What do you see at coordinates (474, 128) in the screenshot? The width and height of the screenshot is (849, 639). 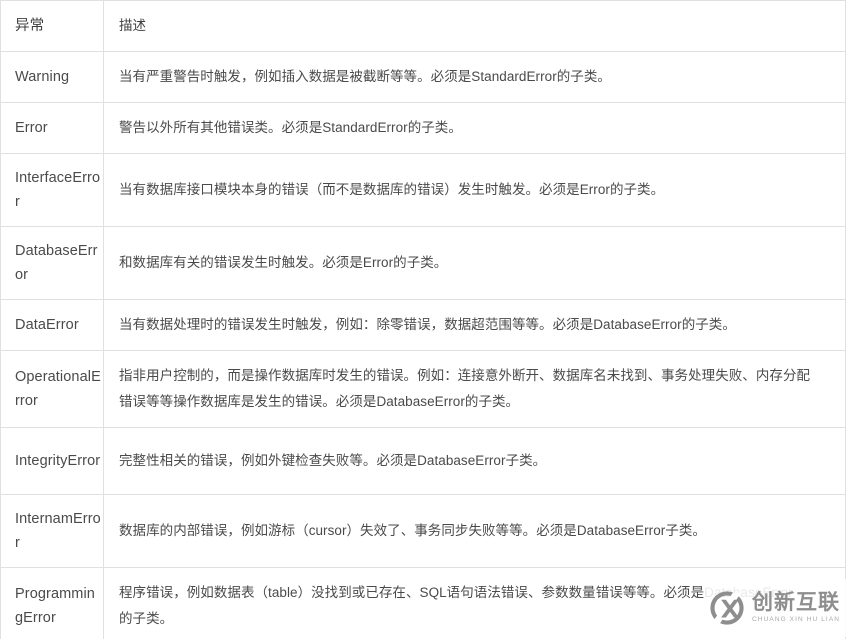 I see `exception-description: 警告以外所有其他错误类。必须是StandardError的子类。` at bounding box center [474, 128].